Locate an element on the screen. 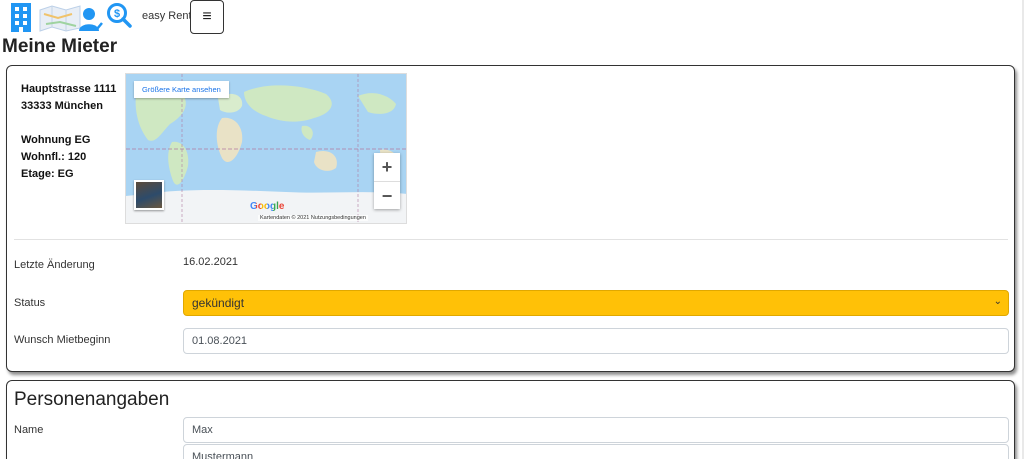 The width and height of the screenshot is (1024, 459). map-thumbnail-icon is located at coordinates (60, 18).